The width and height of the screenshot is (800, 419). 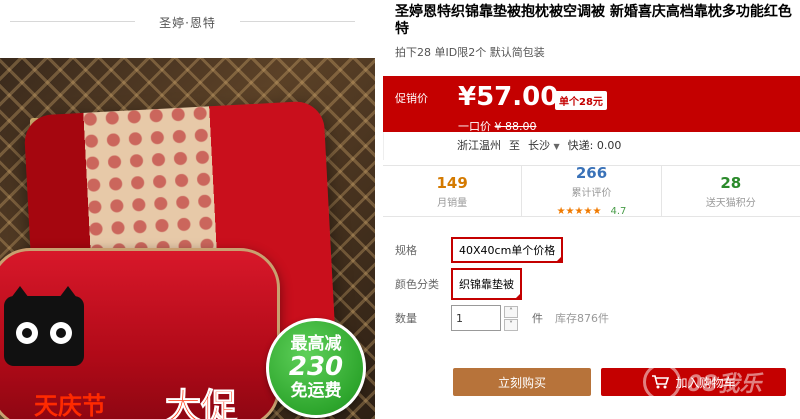 I want to click on stat-label: 送天猫积分, so click(x=730, y=203).